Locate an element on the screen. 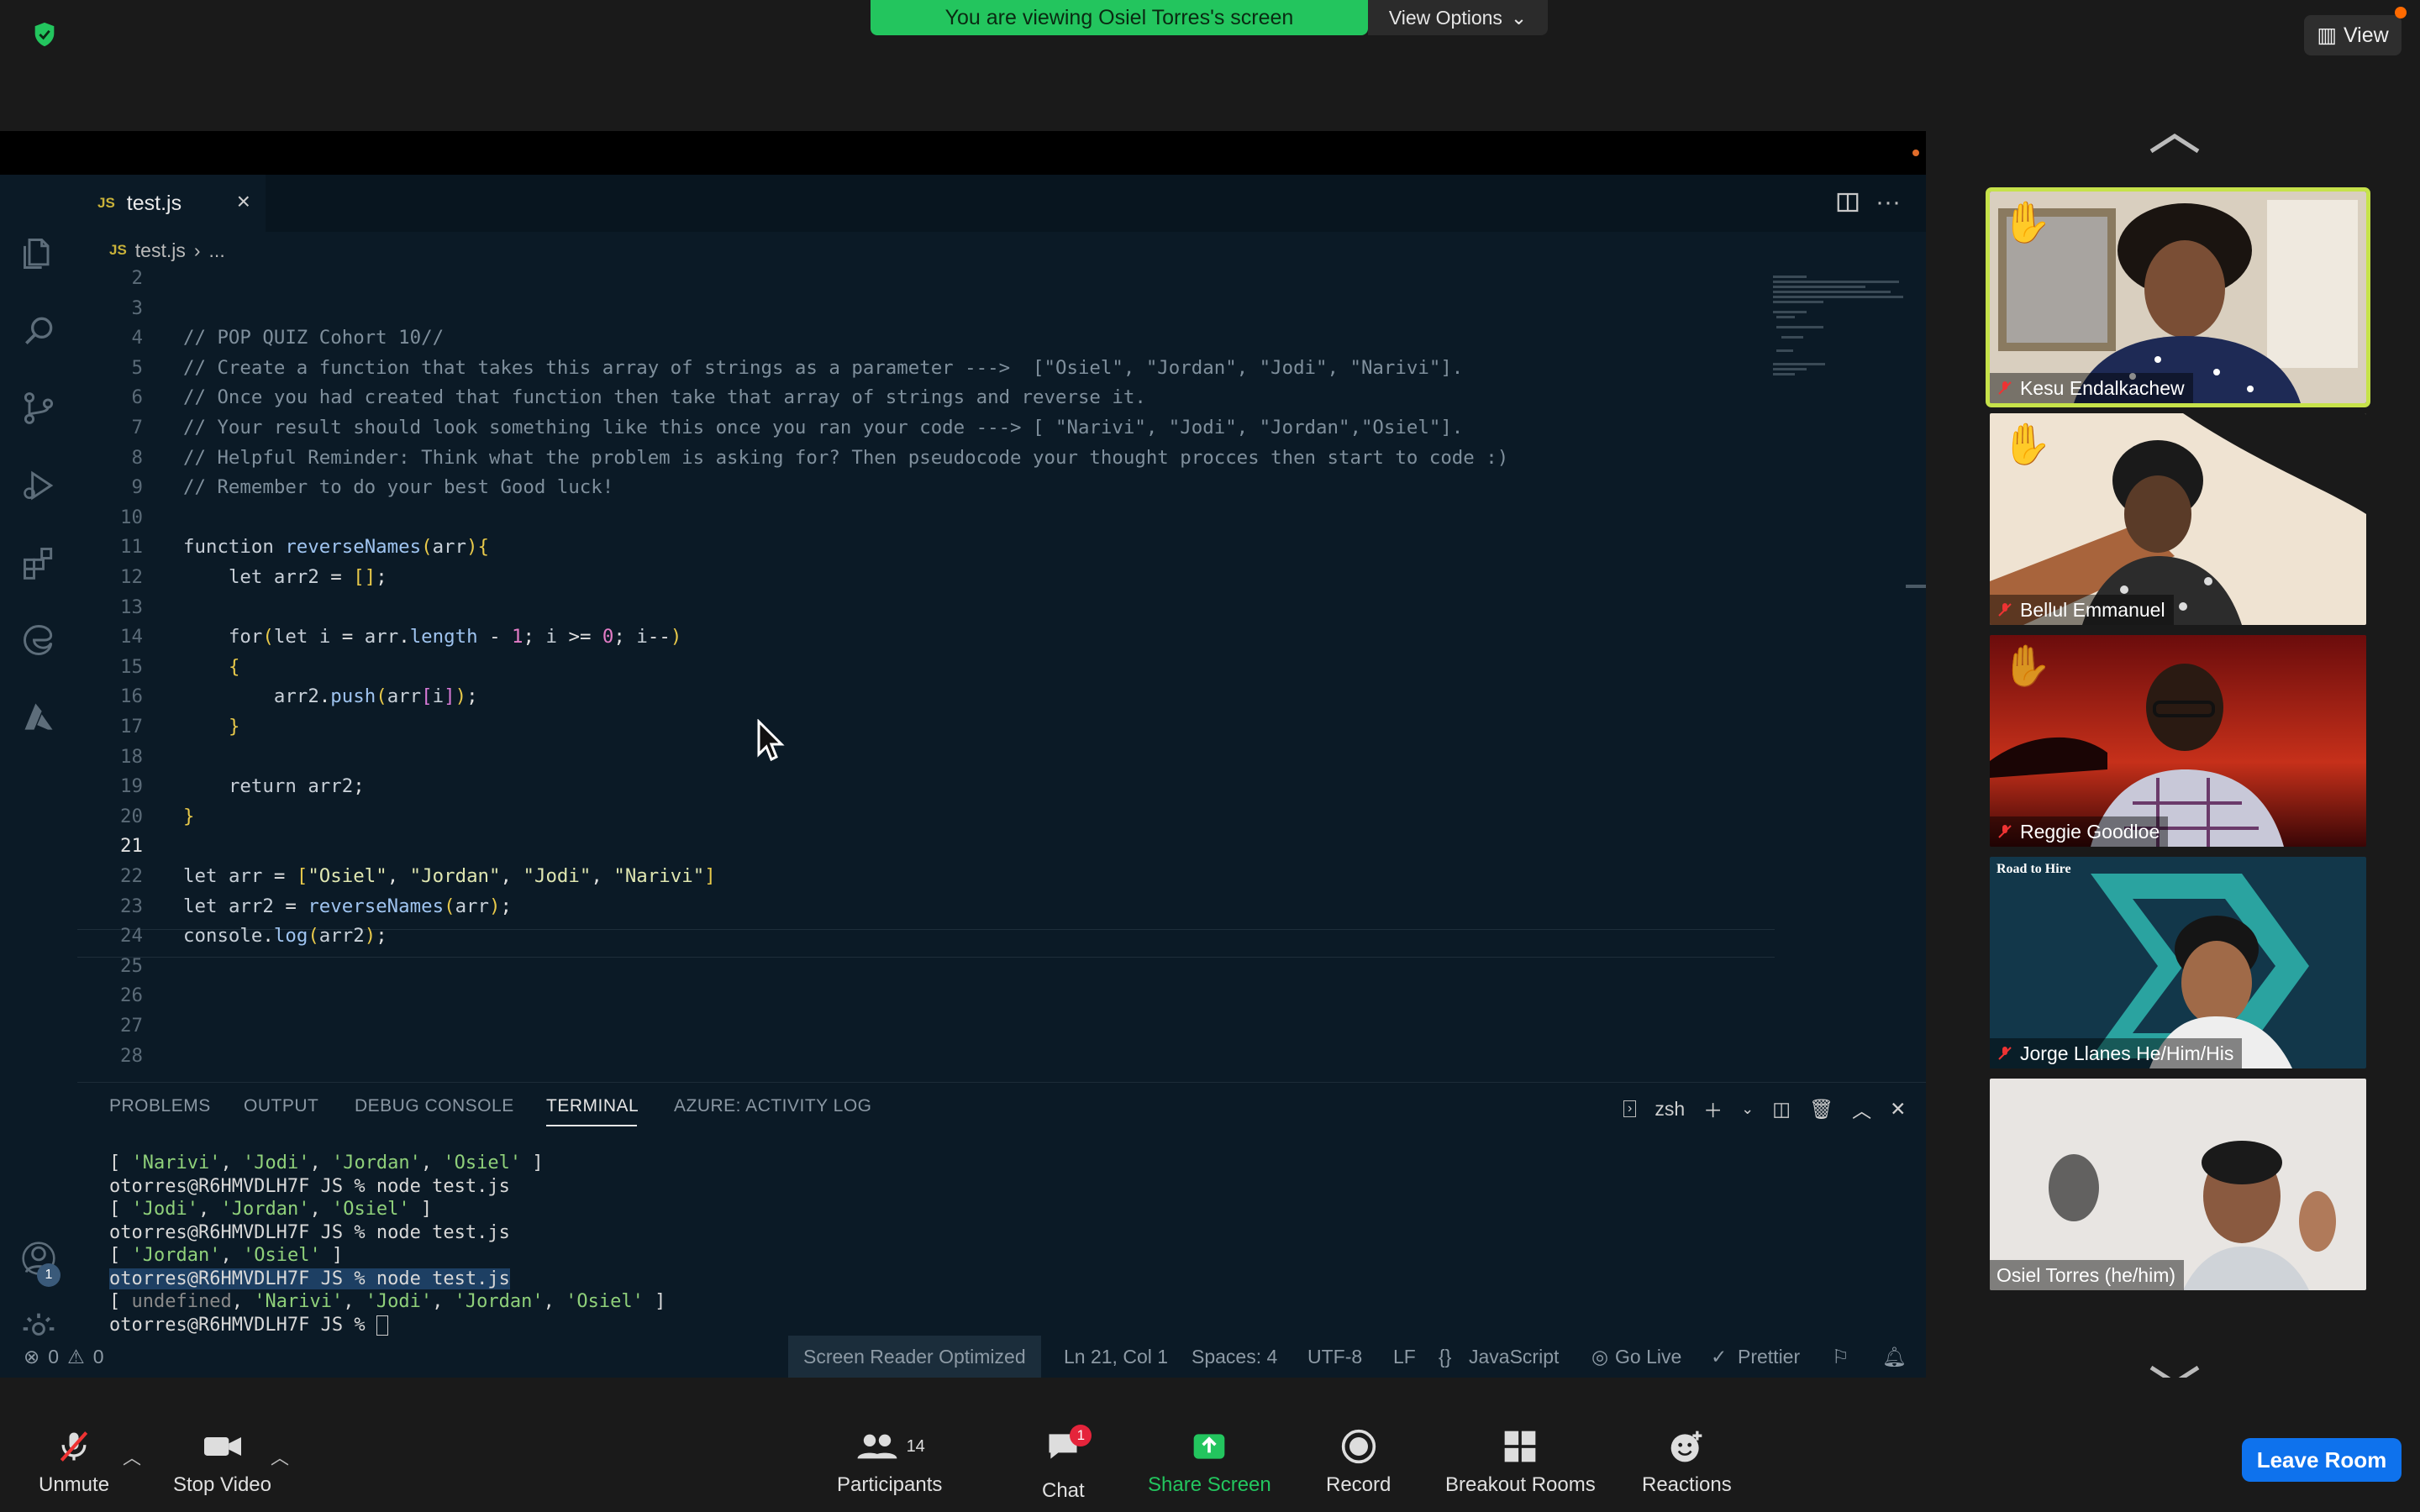 This screenshot has width=2420, height=1512. breakout-rooms-button: Breakout Rooms is located at coordinates (1520, 1462).